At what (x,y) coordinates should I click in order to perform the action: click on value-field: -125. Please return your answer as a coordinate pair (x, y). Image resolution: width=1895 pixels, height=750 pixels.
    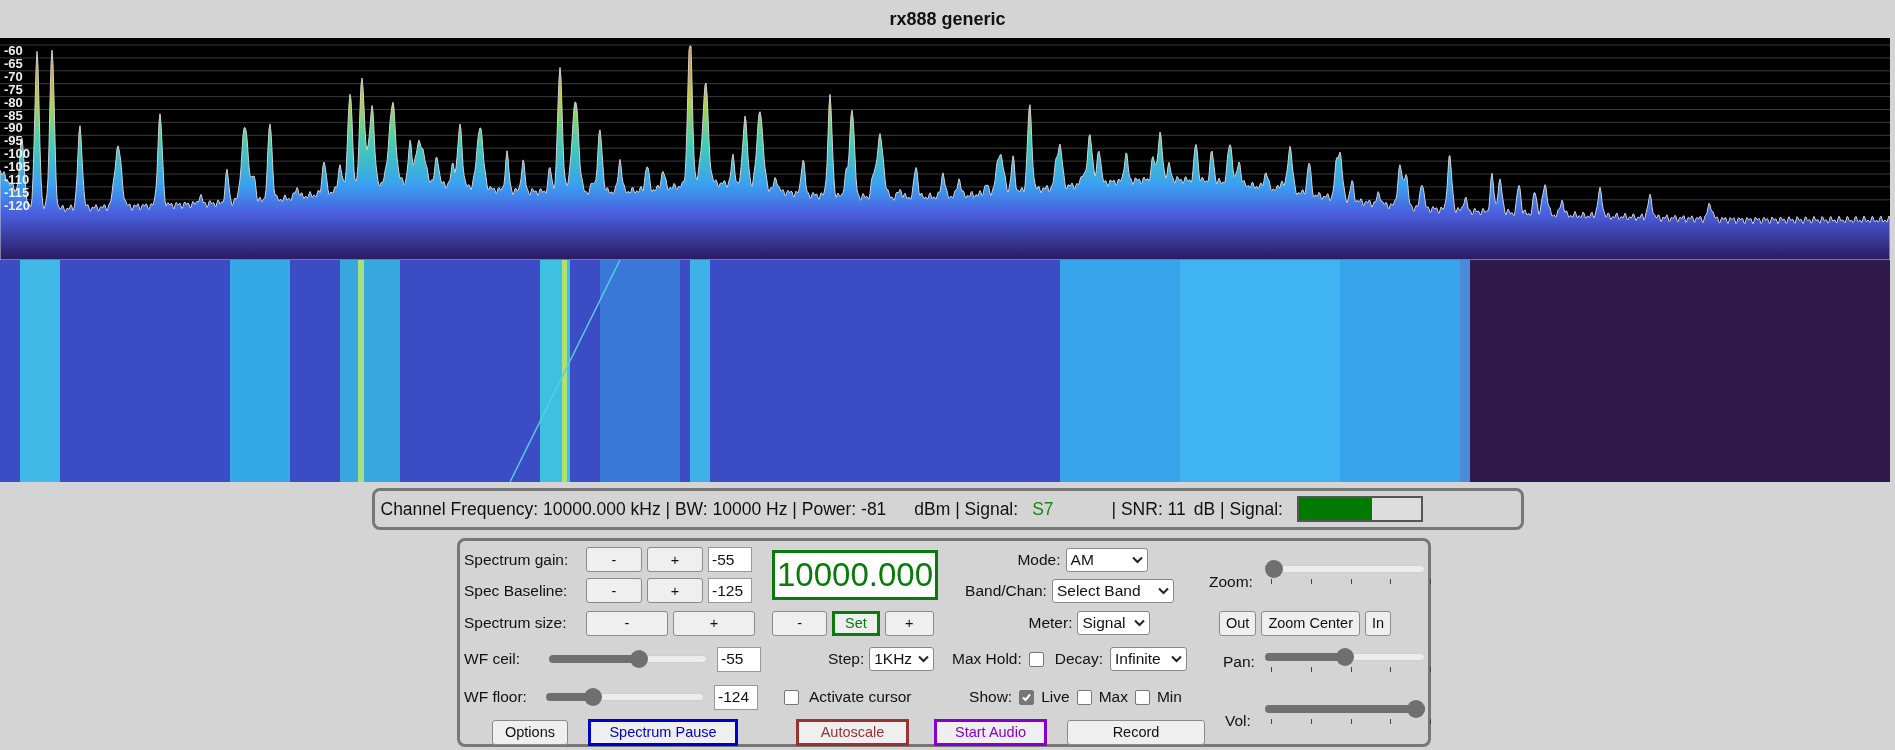
    Looking at the image, I should click on (730, 590).